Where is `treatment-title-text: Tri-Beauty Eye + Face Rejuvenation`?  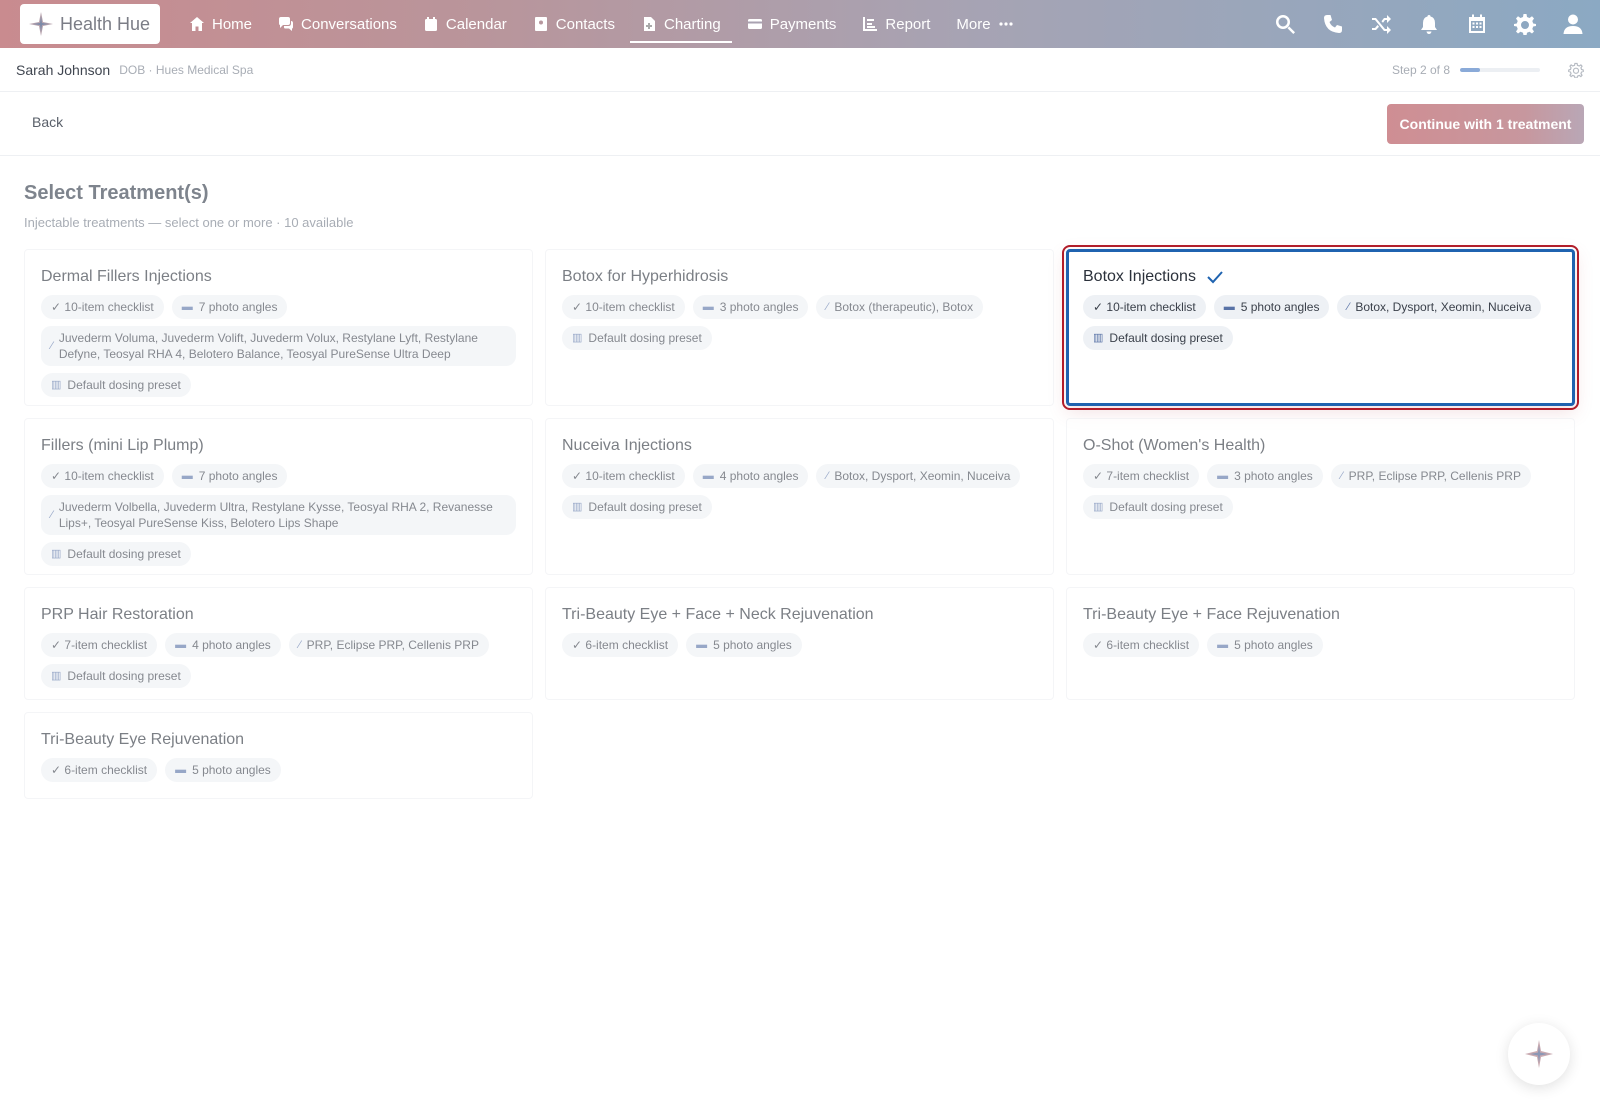
treatment-title-text: Tri-Beauty Eye + Face Rejuvenation is located at coordinates (1211, 614).